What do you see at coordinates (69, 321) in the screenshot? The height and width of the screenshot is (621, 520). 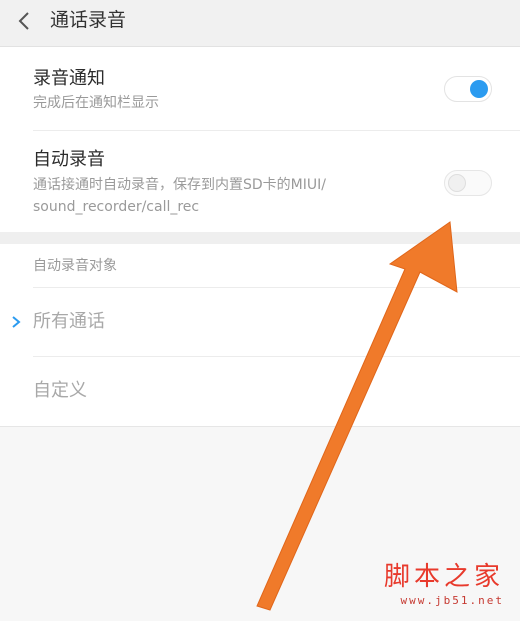 I see `option-label: 所有通话` at bounding box center [69, 321].